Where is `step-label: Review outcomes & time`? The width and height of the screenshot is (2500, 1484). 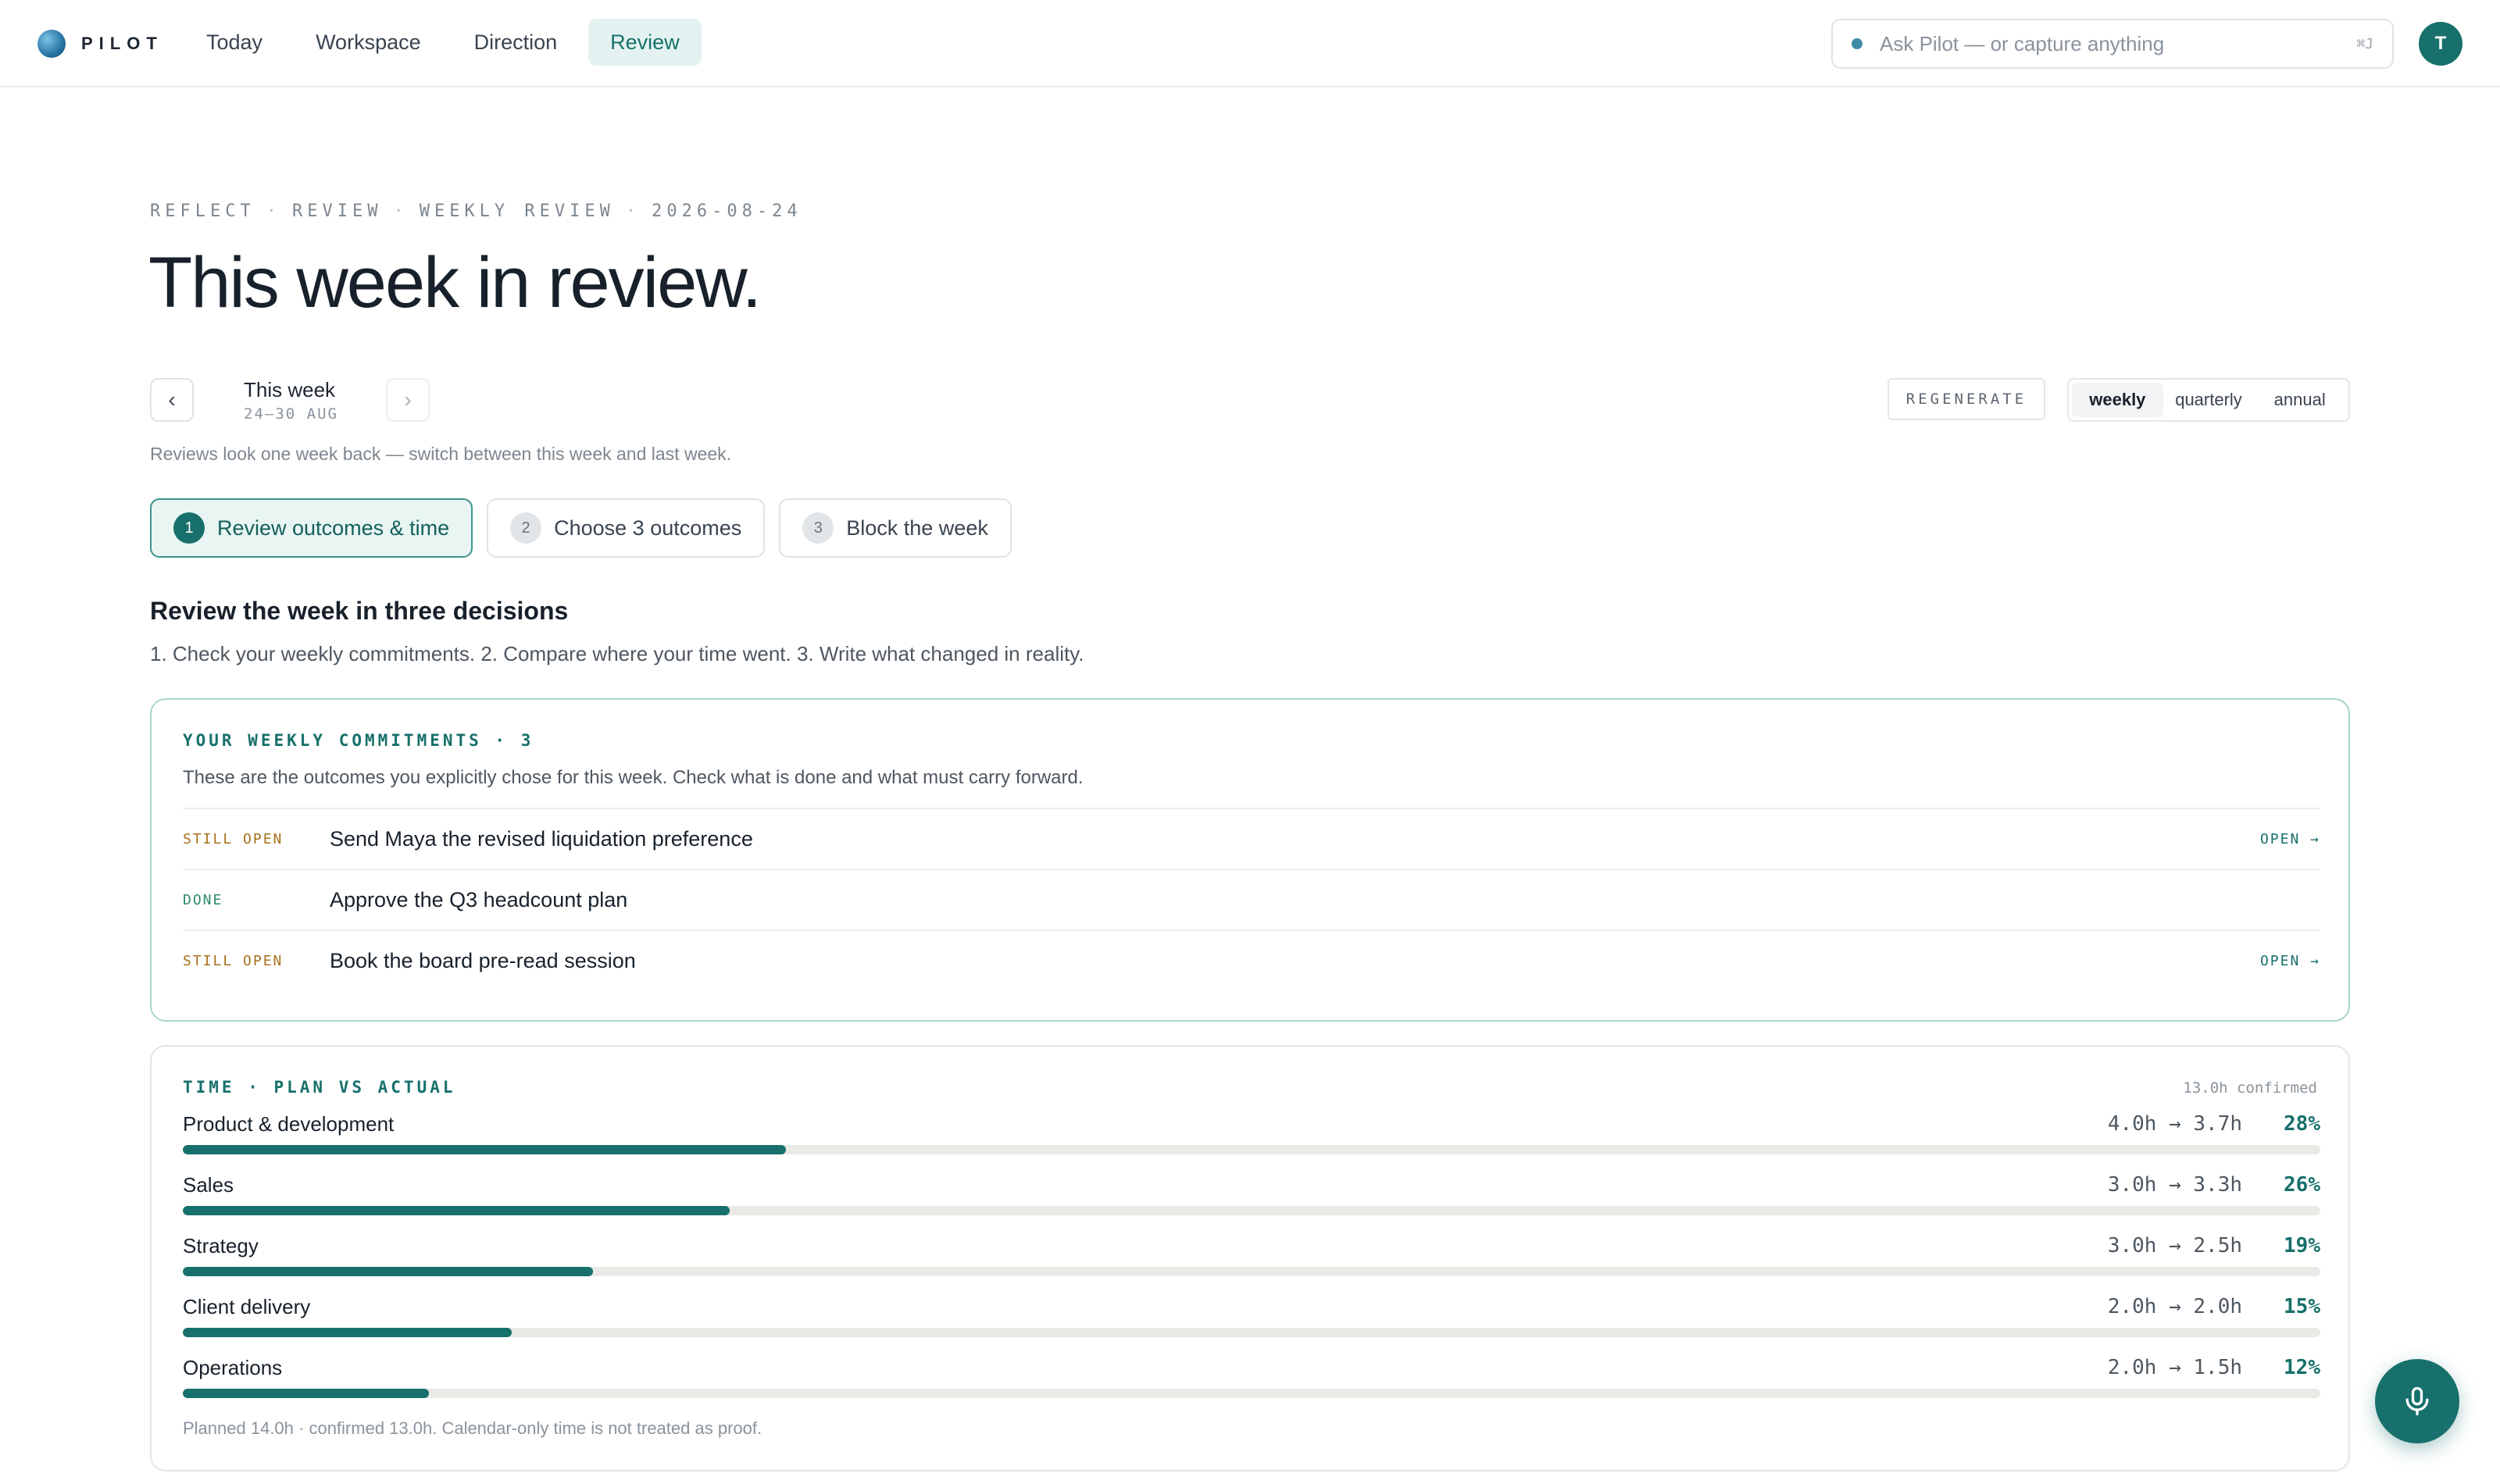
step-label: Review outcomes & time is located at coordinates (333, 527).